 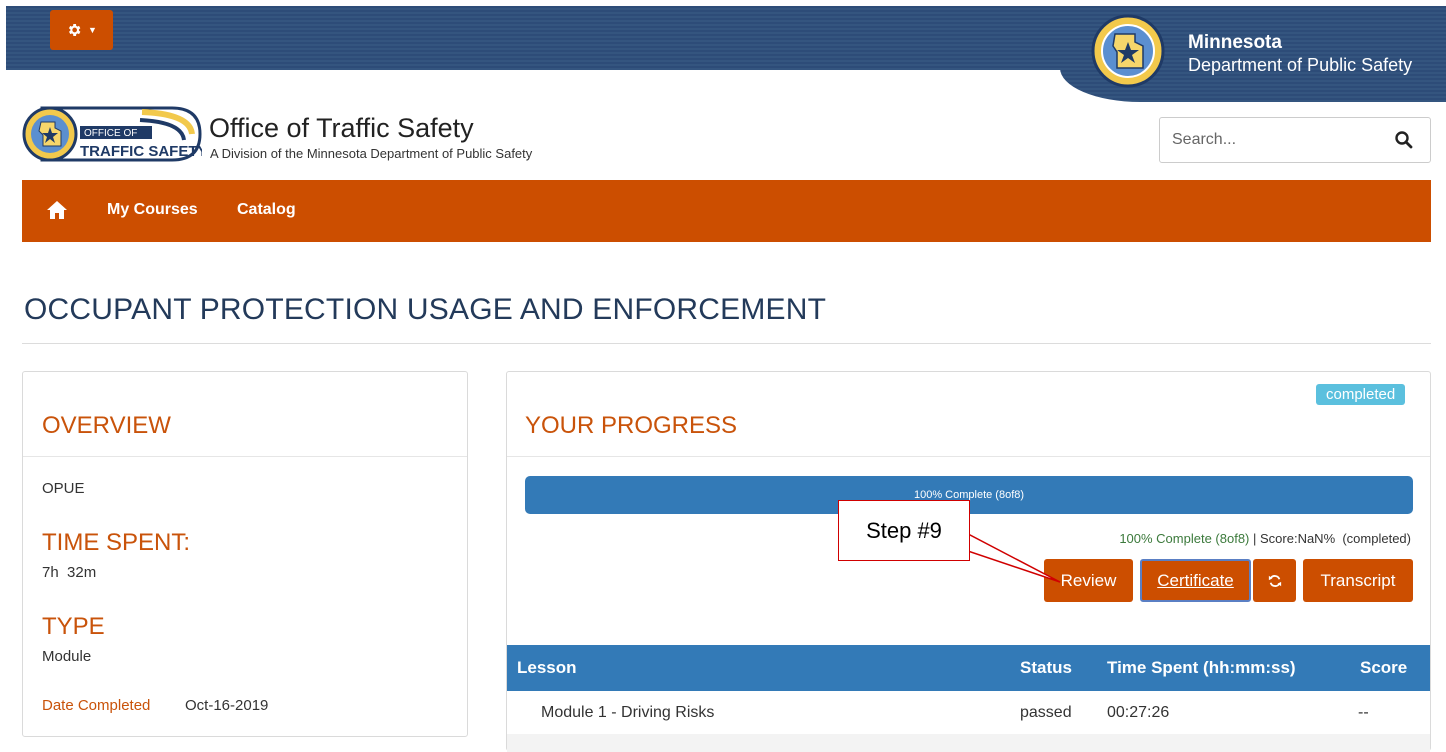 What do you see at coordinates (1300, 65) in the screenshot?
I see `department-name: Department of Public Safety` at bounding box center [1300, 65].